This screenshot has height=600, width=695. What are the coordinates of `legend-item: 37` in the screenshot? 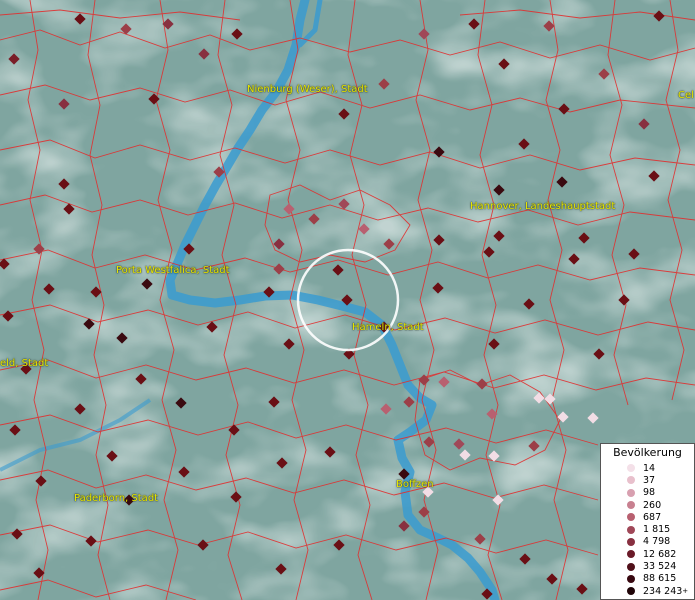 It's located at (647, 480).